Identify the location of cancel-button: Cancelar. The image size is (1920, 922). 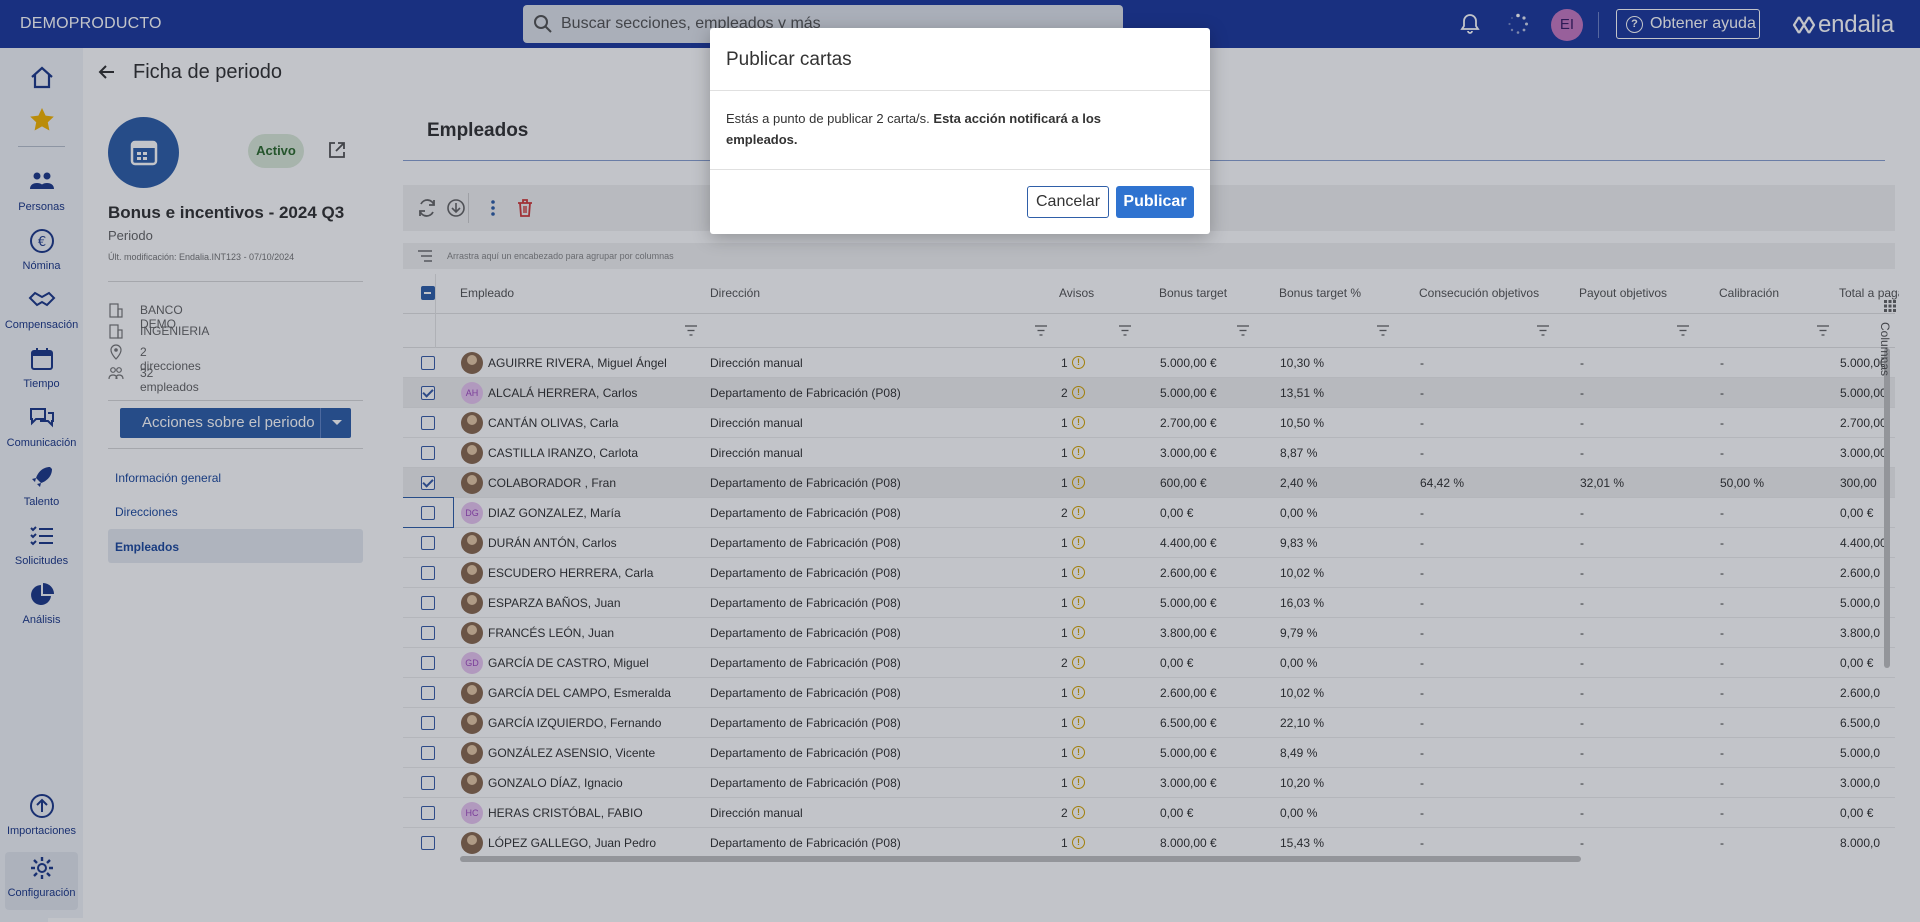
(1068, 202).